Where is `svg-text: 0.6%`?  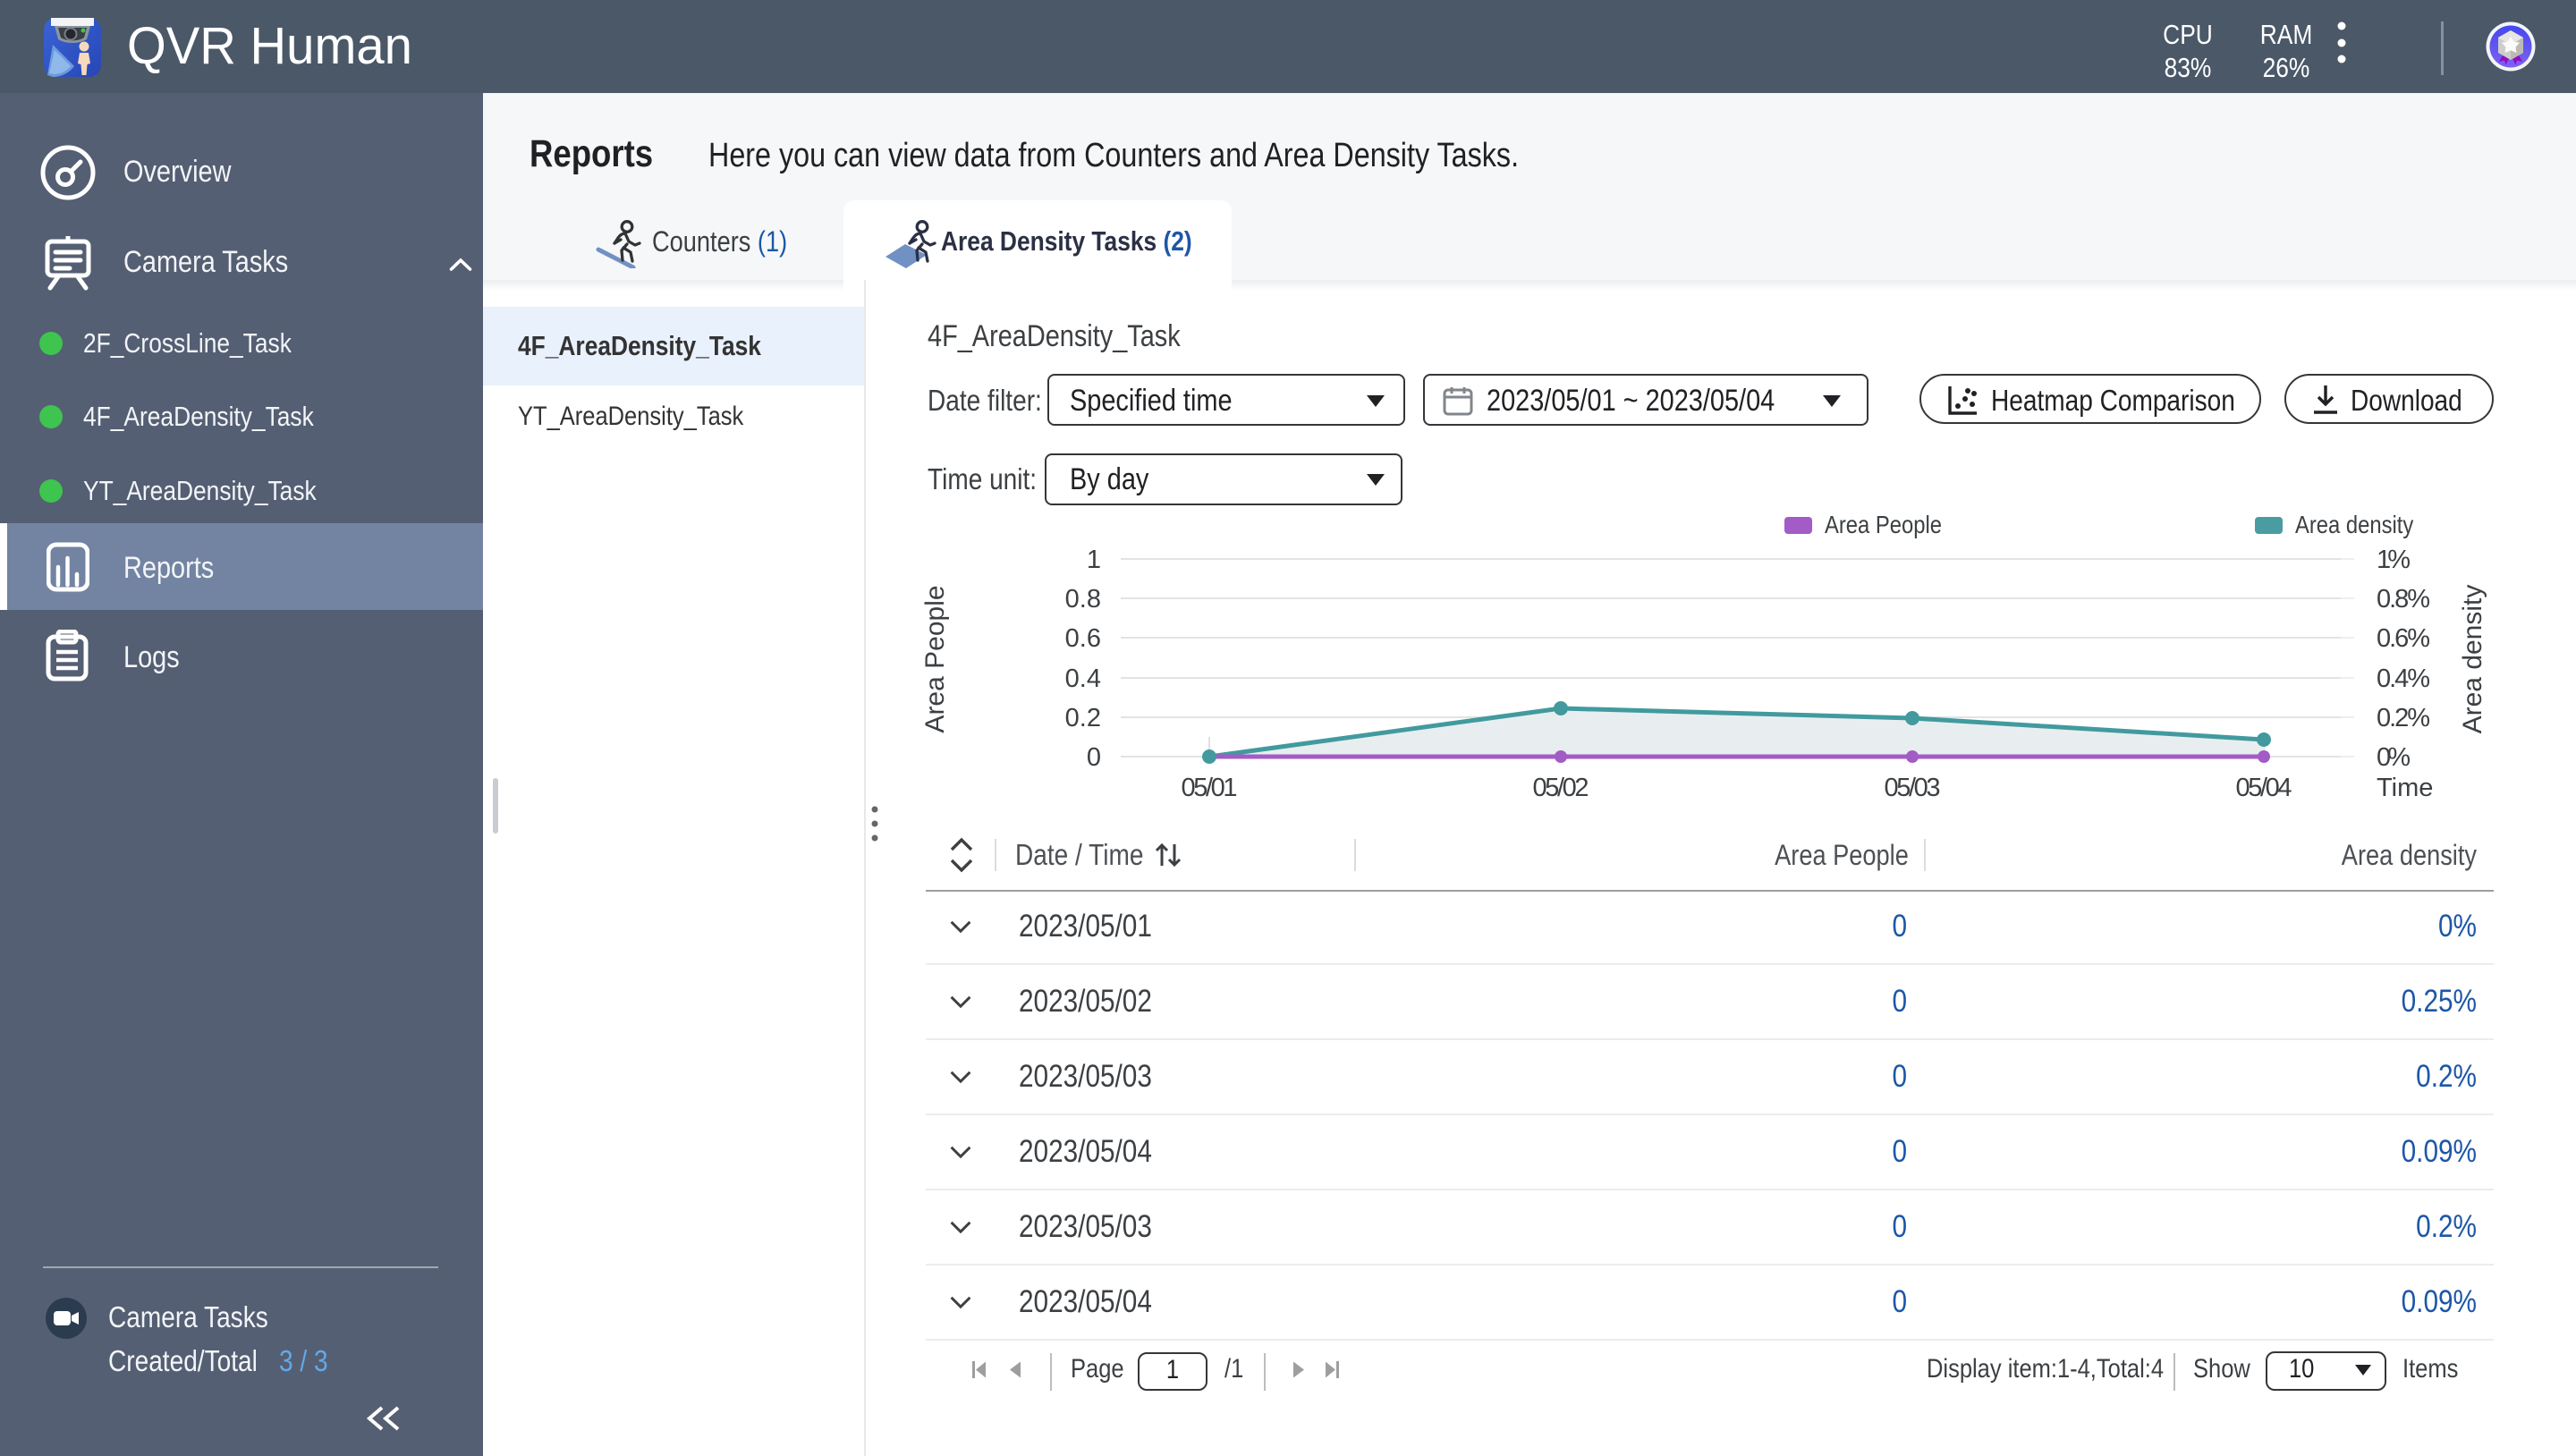 svg-text: 0.6% is located at coordinates (2403, 638).